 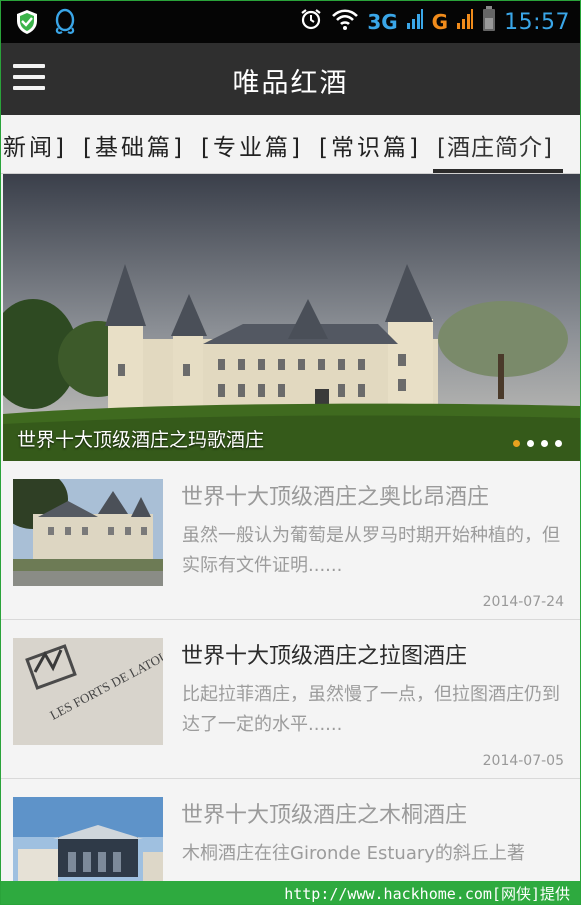 What do you see at coordinates (290, 22) in the screenshot?
I see `status-bar: 3G G 15:57` at bounding box center [290, 22].